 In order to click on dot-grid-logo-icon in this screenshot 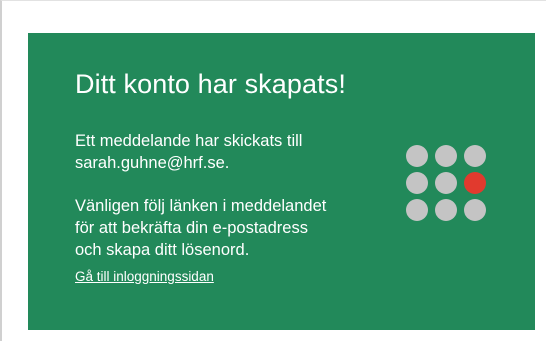, I will do `click(448, 183)`.